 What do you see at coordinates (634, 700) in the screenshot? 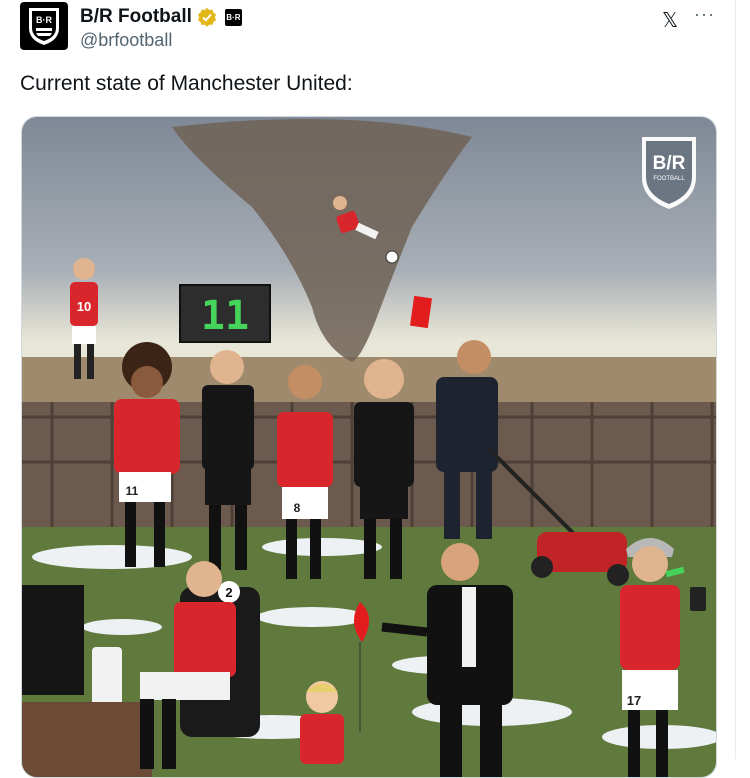
I see `shirt-number-17: 17` at bounding box center [634, 700].